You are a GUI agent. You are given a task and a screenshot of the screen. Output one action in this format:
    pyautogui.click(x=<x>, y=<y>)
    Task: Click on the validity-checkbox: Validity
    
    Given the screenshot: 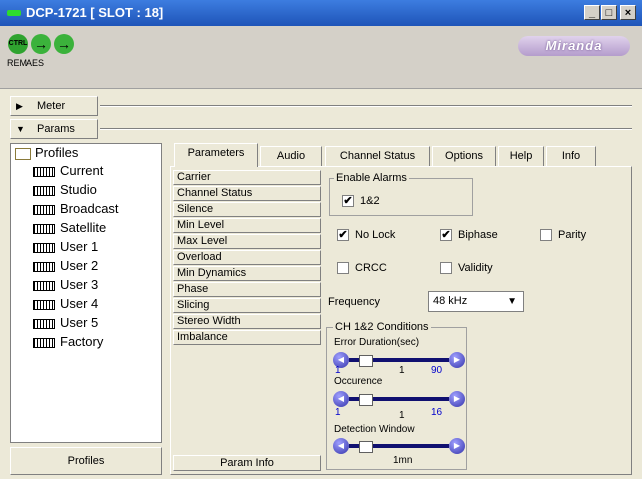 What is the action you would take?
    pyautogui.click(x=466, y=268)
    